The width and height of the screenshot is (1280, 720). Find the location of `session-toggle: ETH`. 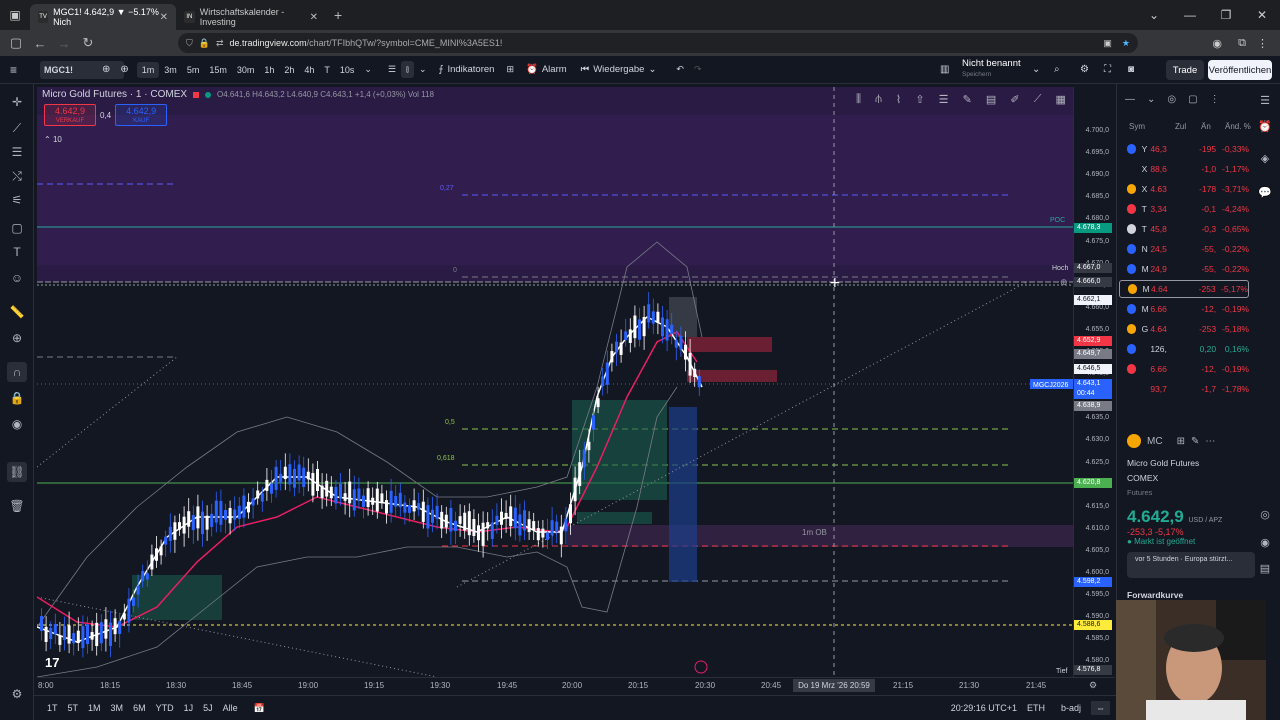

session-toggle: ETH is located at coordinates (1036, 708).